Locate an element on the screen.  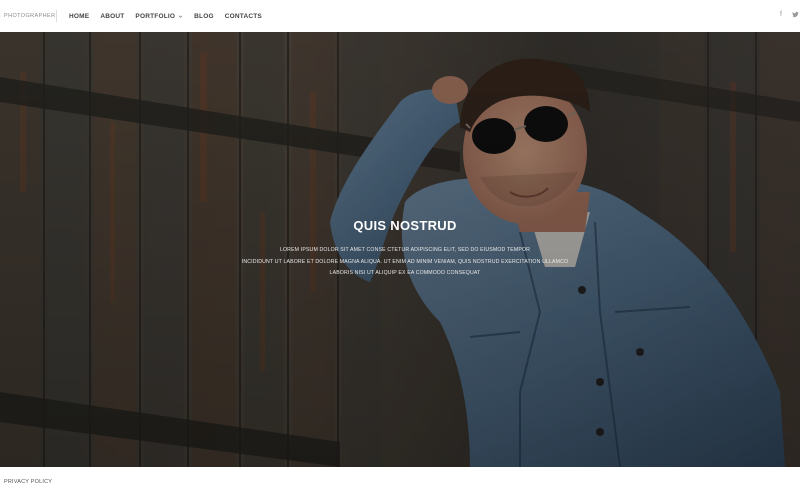
social-links: f is located at coordinates (788, 15).